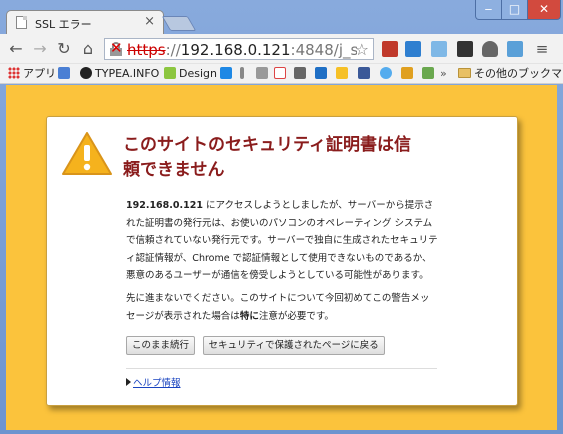 Image resolution: width=563 pixels, height=434 pixels. Describe the element at coordinates (174, 170) in the screenshot. I see `page-title-line2: 頼できません` at that location.